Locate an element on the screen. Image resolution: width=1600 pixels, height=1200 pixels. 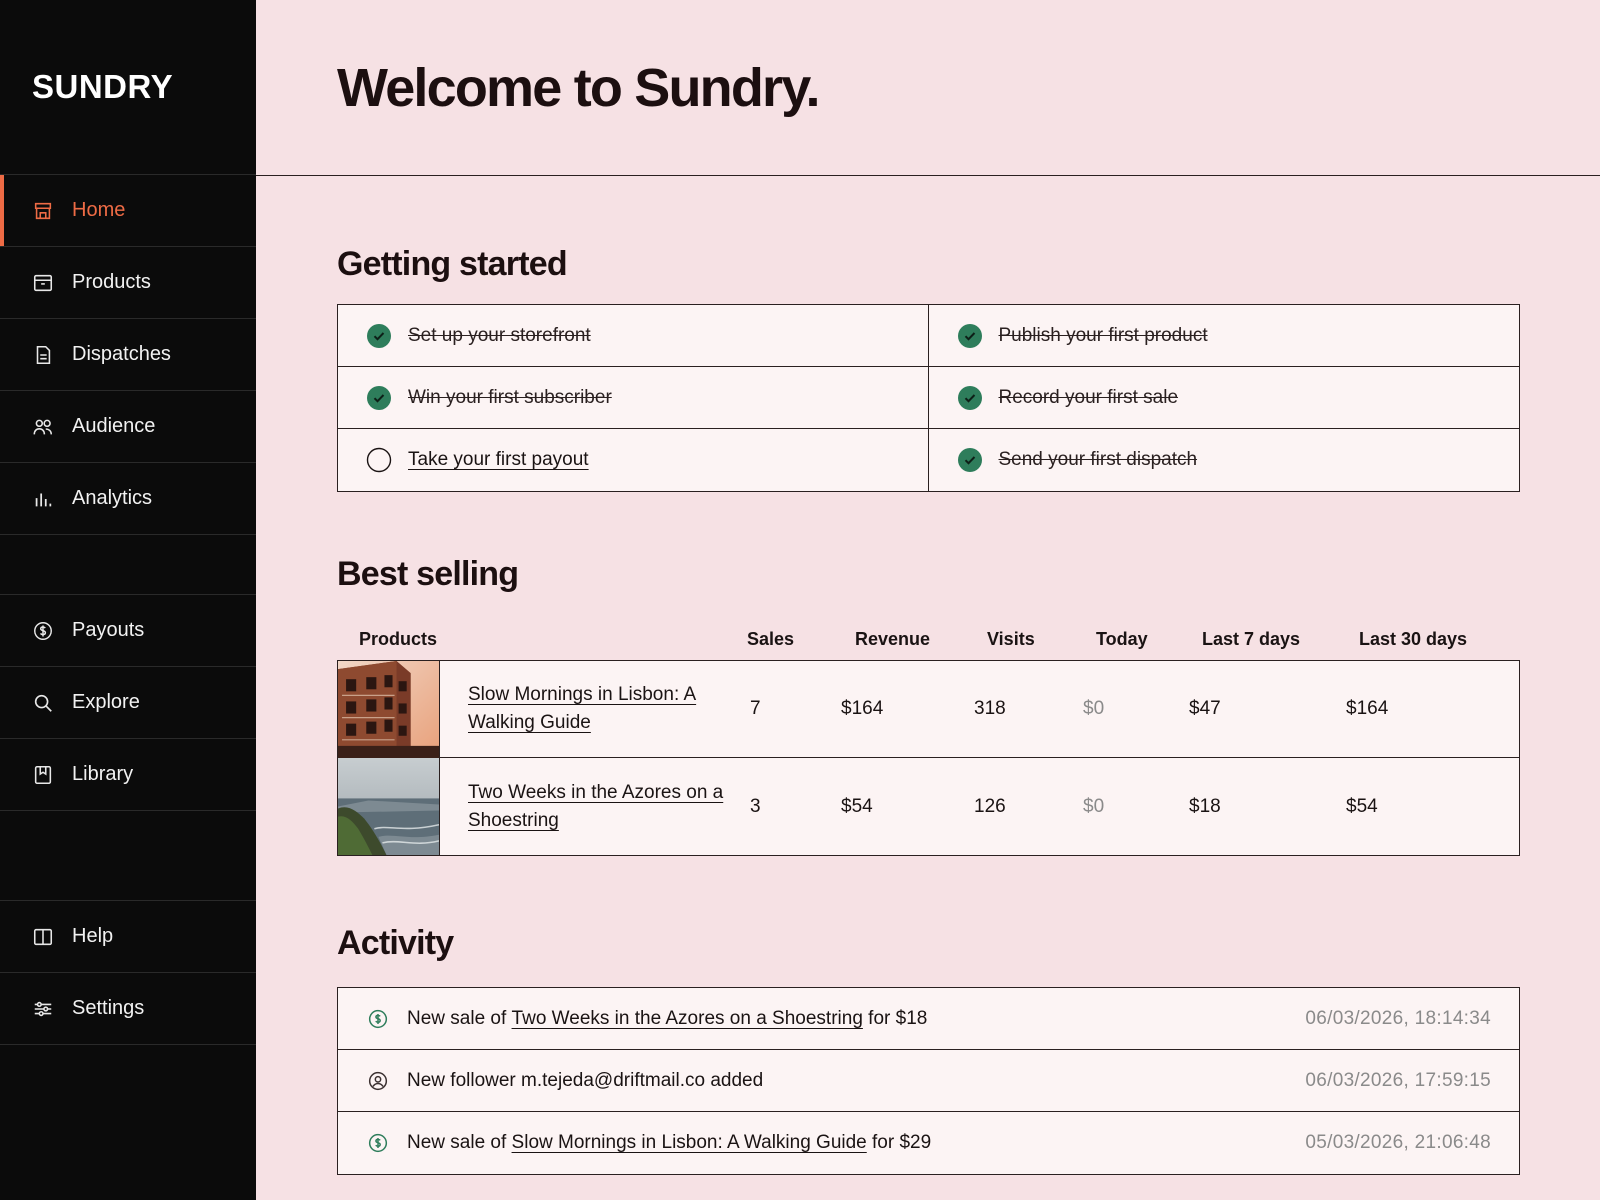
activity-product-link: Slow Mornings in Lisbon: A Walking Guide is located at coordinates (689, 1143).